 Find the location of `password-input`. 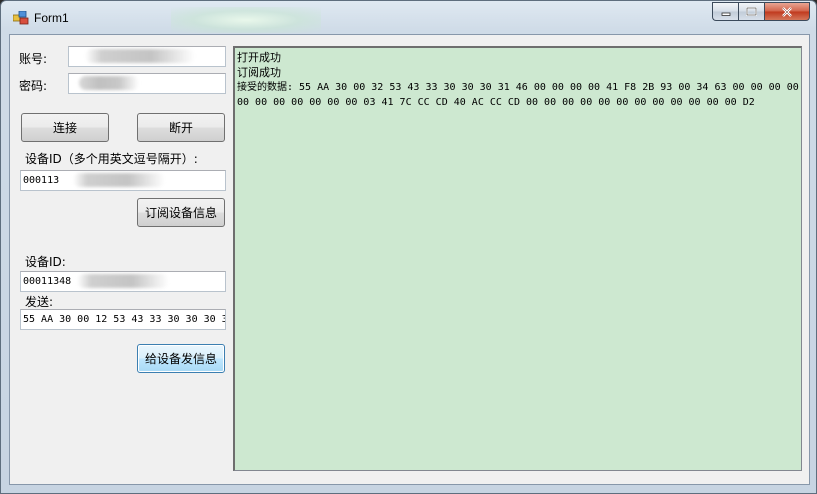

password-input is located at coordinates (147, 83).